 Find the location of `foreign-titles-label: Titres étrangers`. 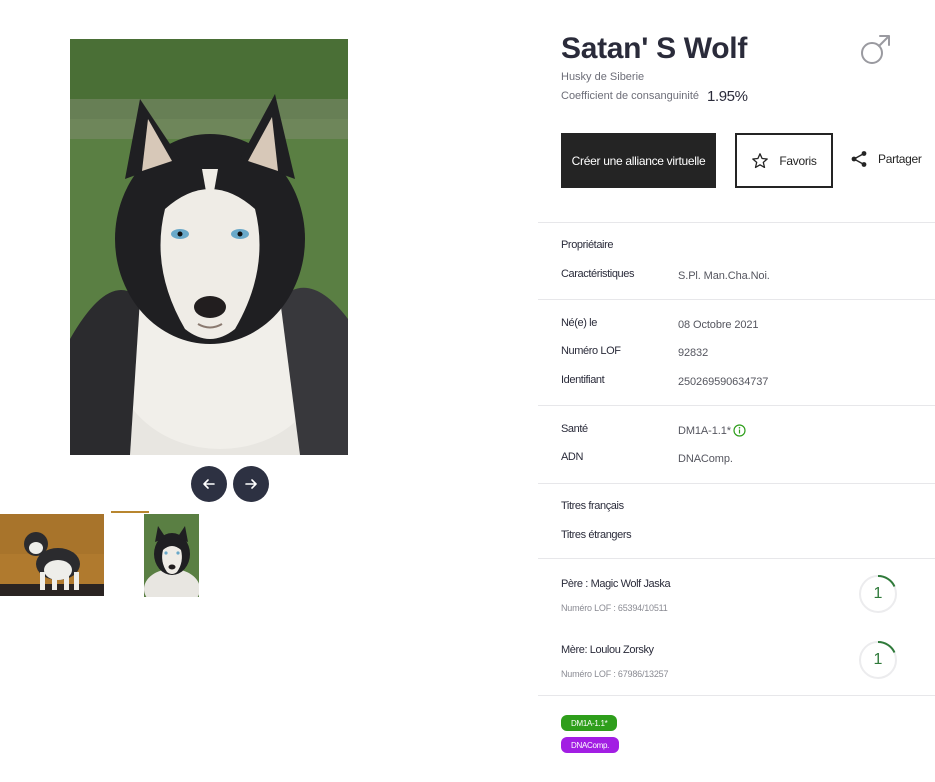

foreign-titles-label: Titres étrangers is located at coordinates (596, 535).